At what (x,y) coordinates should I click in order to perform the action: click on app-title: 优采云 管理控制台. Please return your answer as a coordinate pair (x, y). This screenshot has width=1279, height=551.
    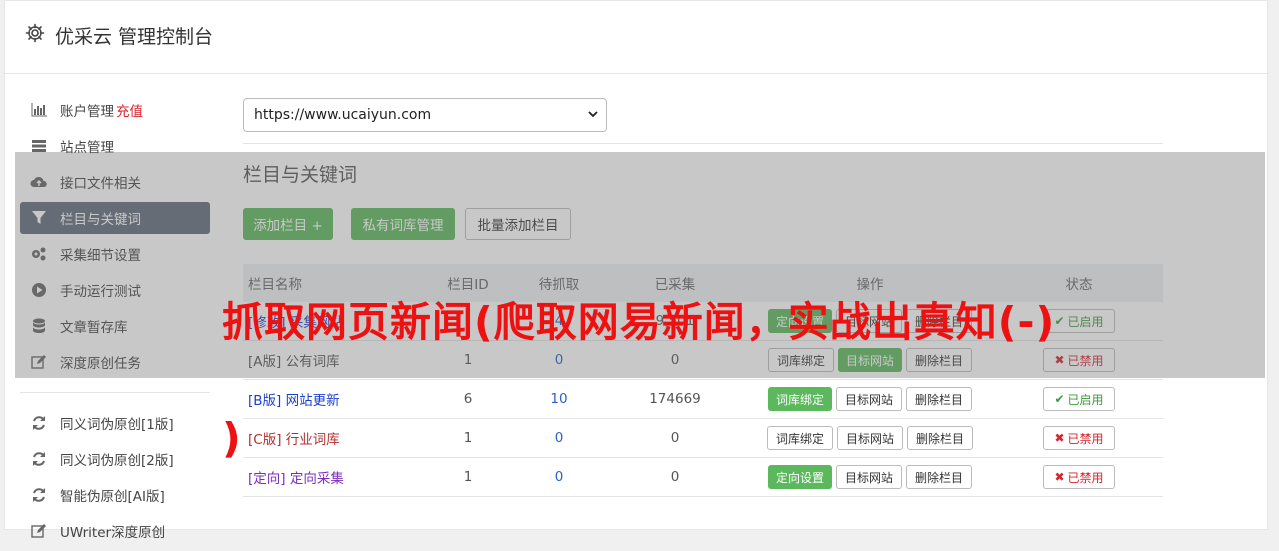
    Looking at the image, I should click on (134, 37).